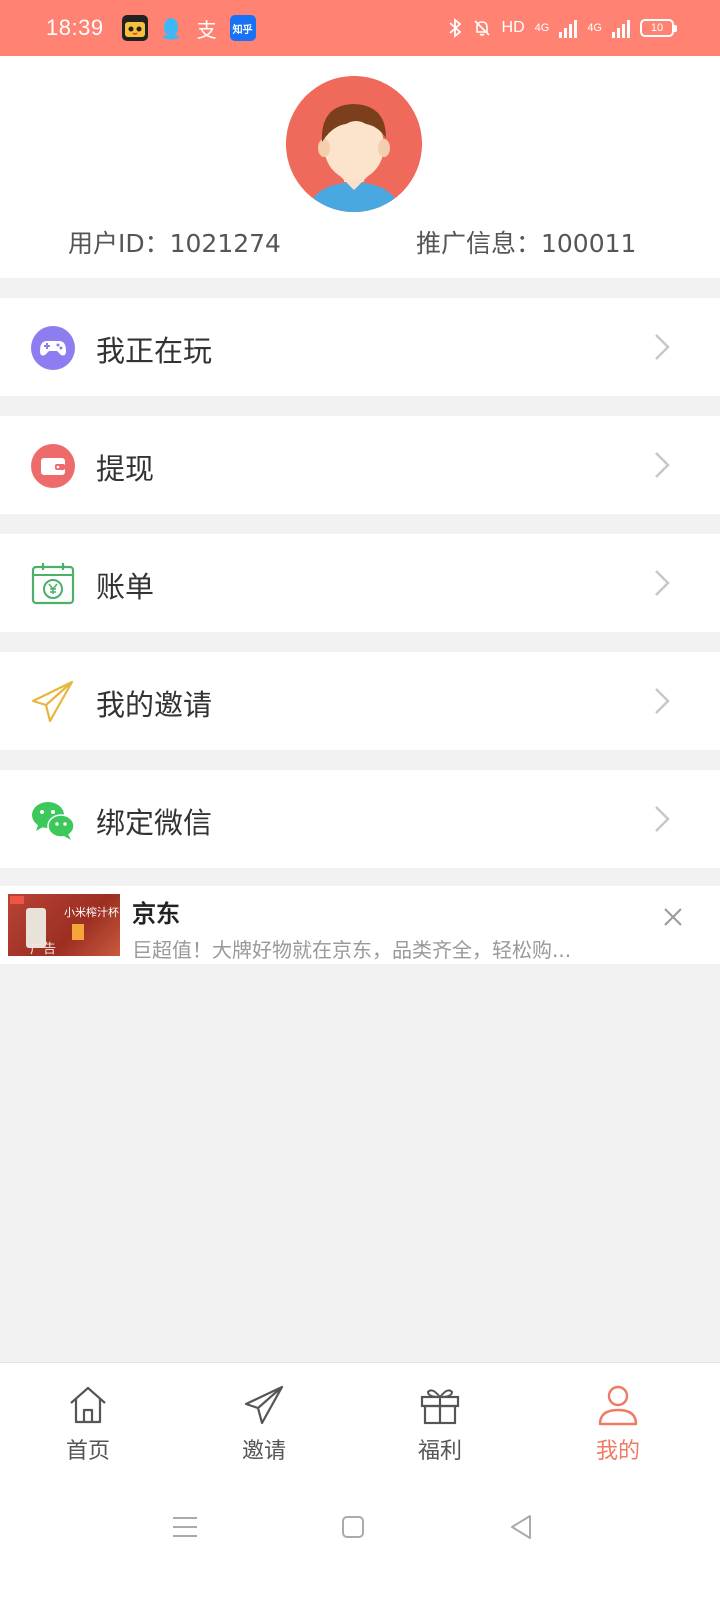 The height and width of the screenshot is (1600, 720). What do you see at coordinates (43, 949) in the screenshot?
I see `ad-label: 广告` at bounding box center [43, 949].